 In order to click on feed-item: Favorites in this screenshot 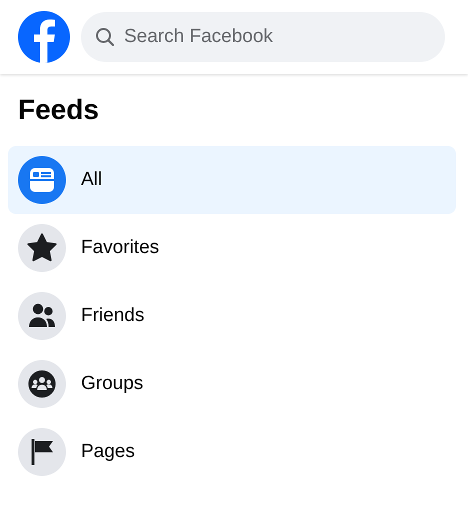, I will do `click(232, 248)`.